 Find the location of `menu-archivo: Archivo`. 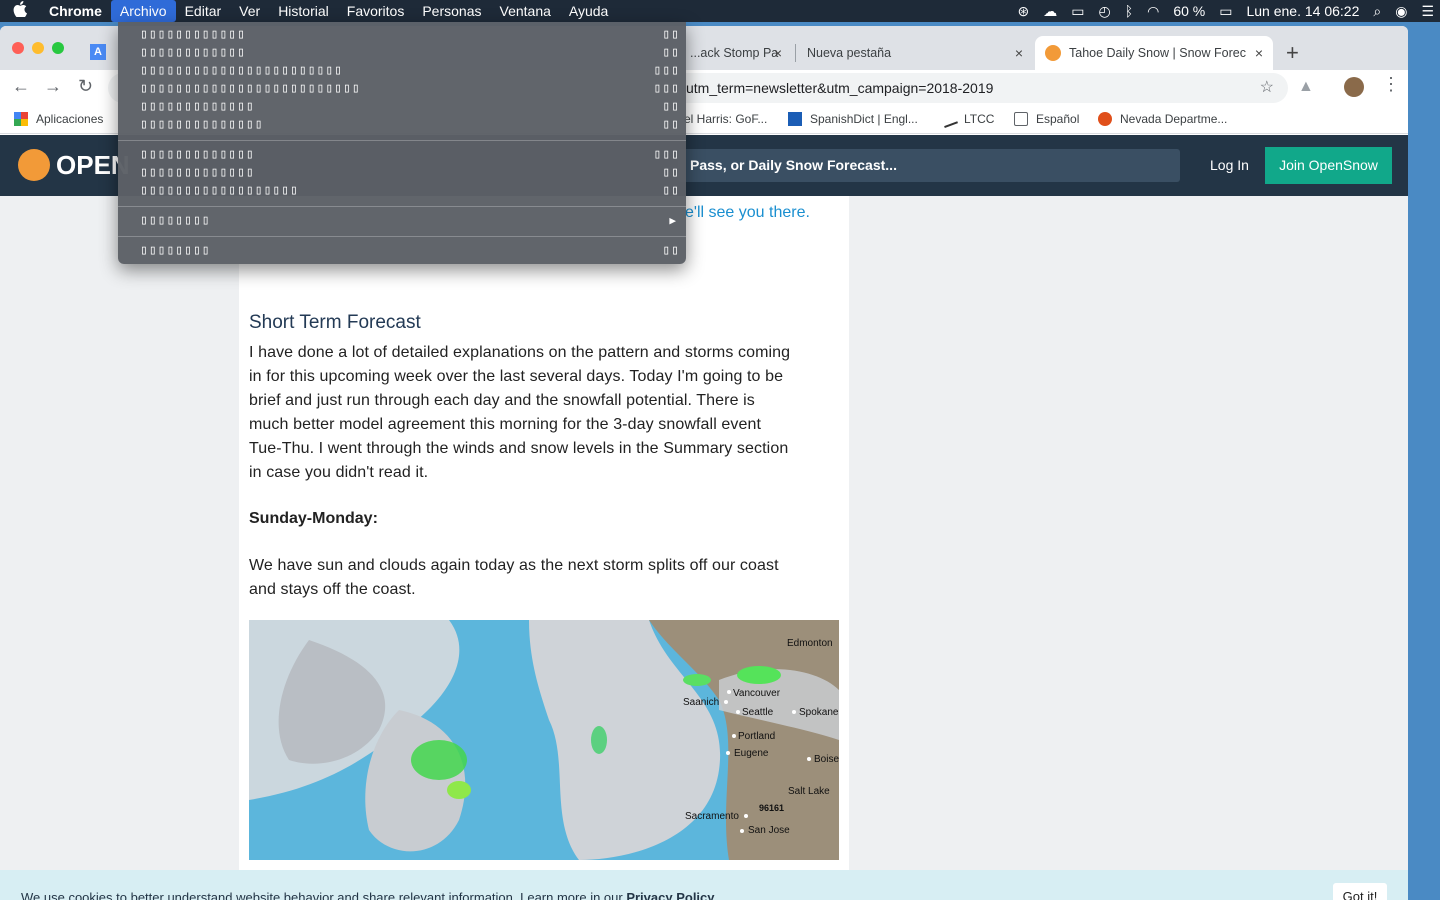

menu-archivo: Archivo is located at coordinates (143, 11).